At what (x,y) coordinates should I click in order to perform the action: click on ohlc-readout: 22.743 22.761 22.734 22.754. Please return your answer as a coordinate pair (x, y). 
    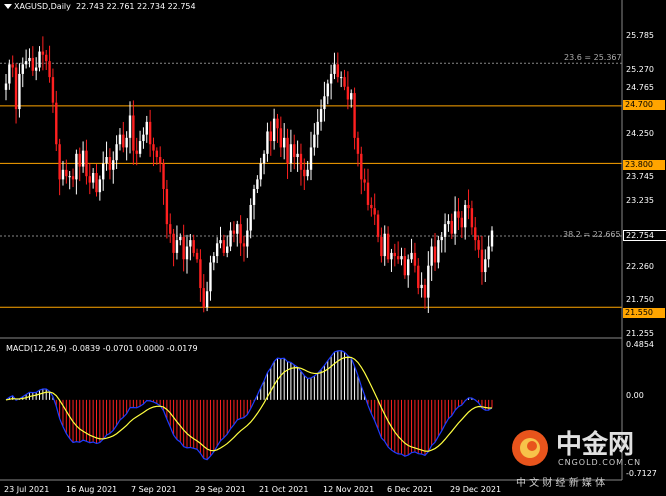
    Looking at the image, I should click on (135, 6).